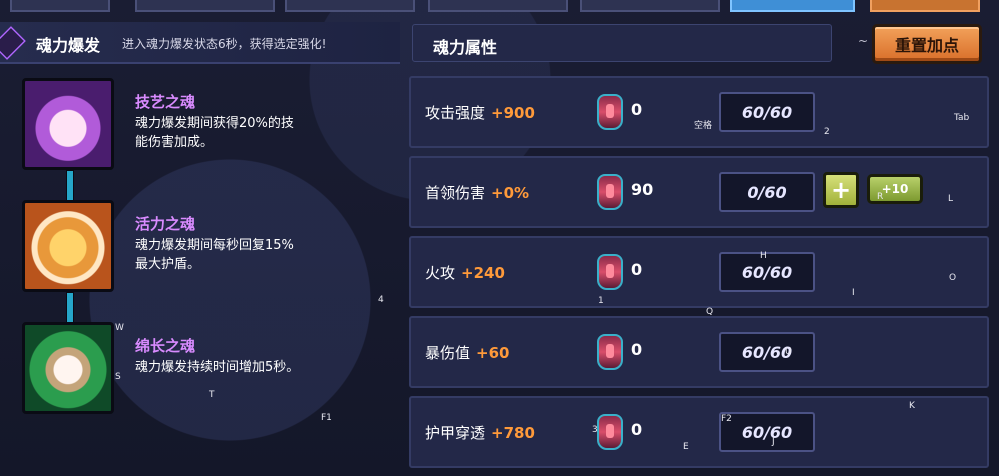 The image size is (999, 476). What do you see at coordinates (68, 368) in the screenshot?
I see `stopwatch-soul-icon` at bounding box center [68, 368].